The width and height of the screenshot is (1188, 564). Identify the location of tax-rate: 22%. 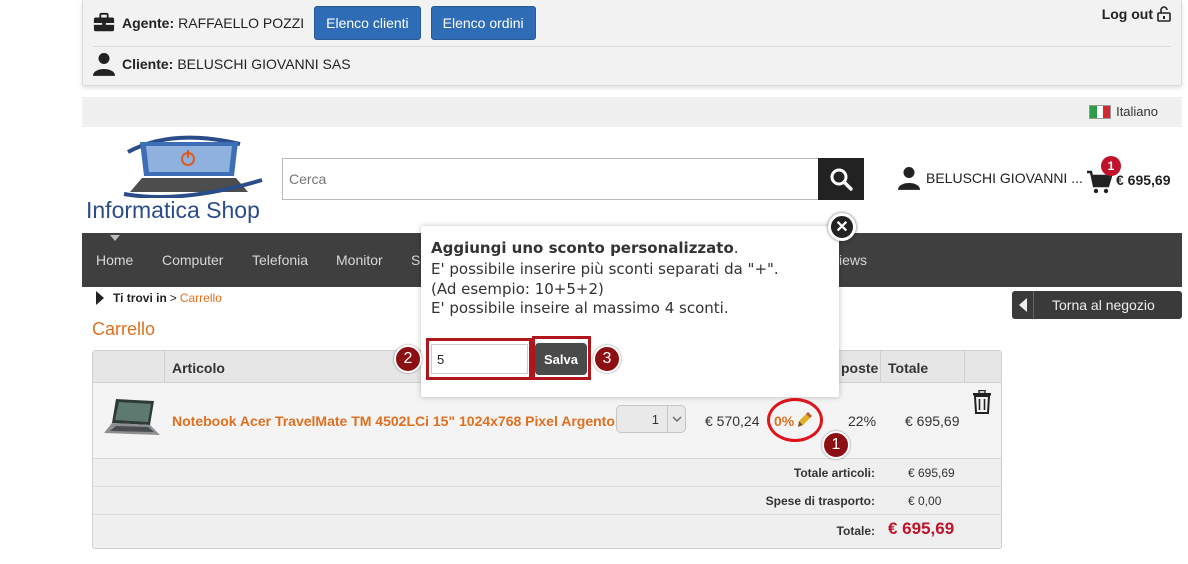
(862, 421).